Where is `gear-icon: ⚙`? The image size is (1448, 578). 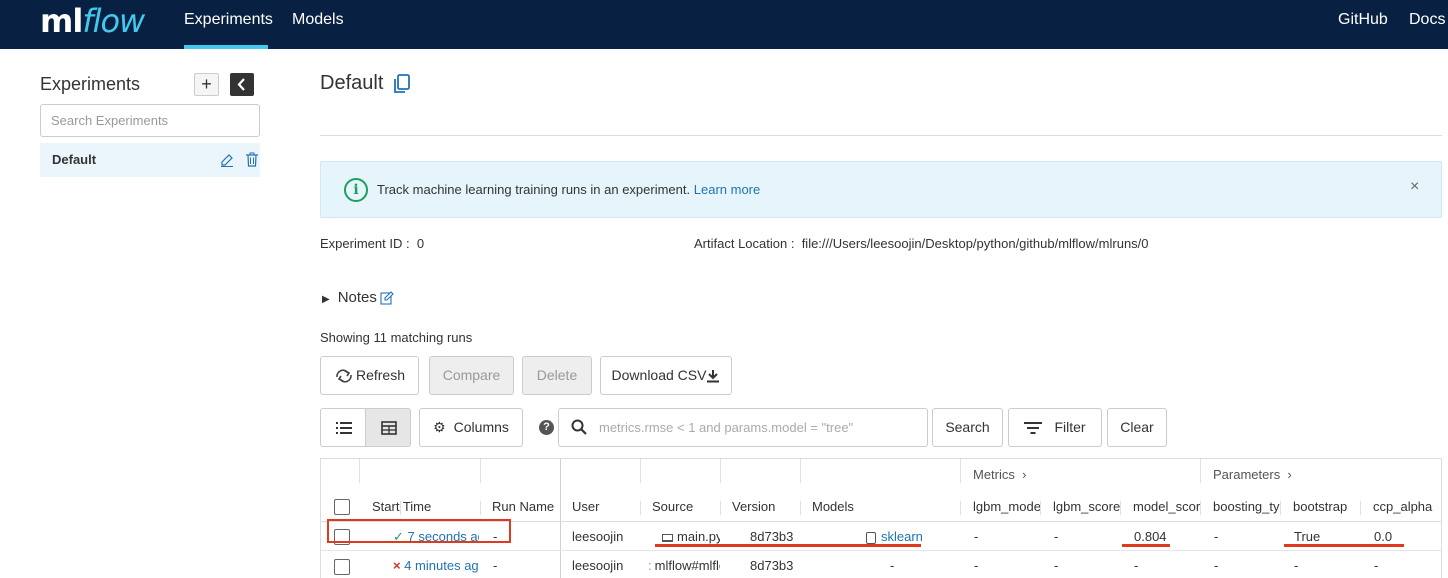
gear-icon: ⚙ is located at coordinates (439, 427).